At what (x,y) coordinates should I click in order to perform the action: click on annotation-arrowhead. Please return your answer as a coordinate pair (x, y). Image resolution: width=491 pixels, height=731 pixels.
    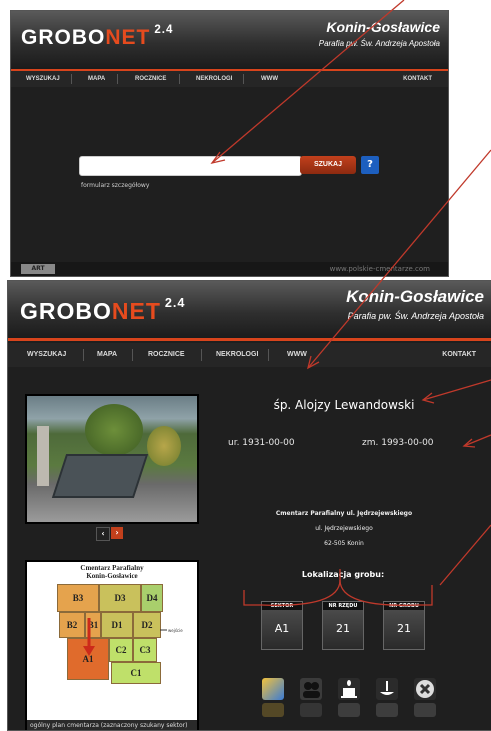
    Looking at the image, I should click on (469, 443).